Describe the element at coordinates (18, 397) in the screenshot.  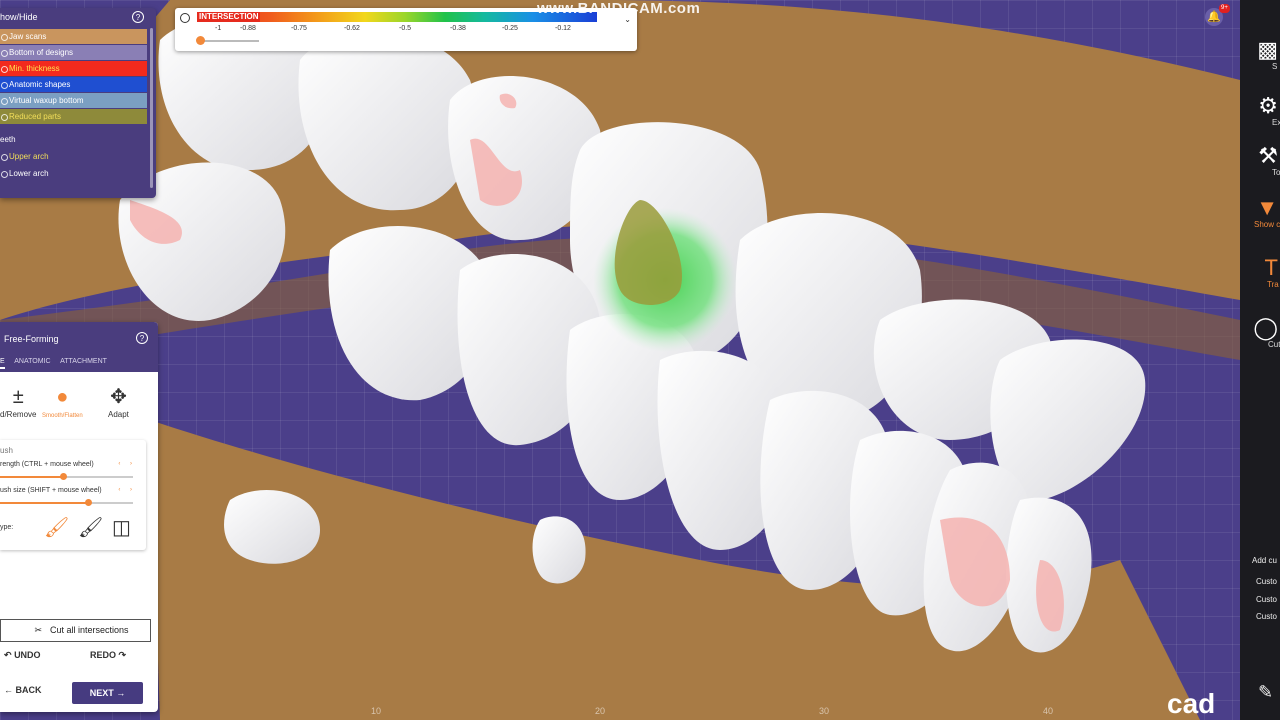
I see `plus-minus-icon: ±` at that location.